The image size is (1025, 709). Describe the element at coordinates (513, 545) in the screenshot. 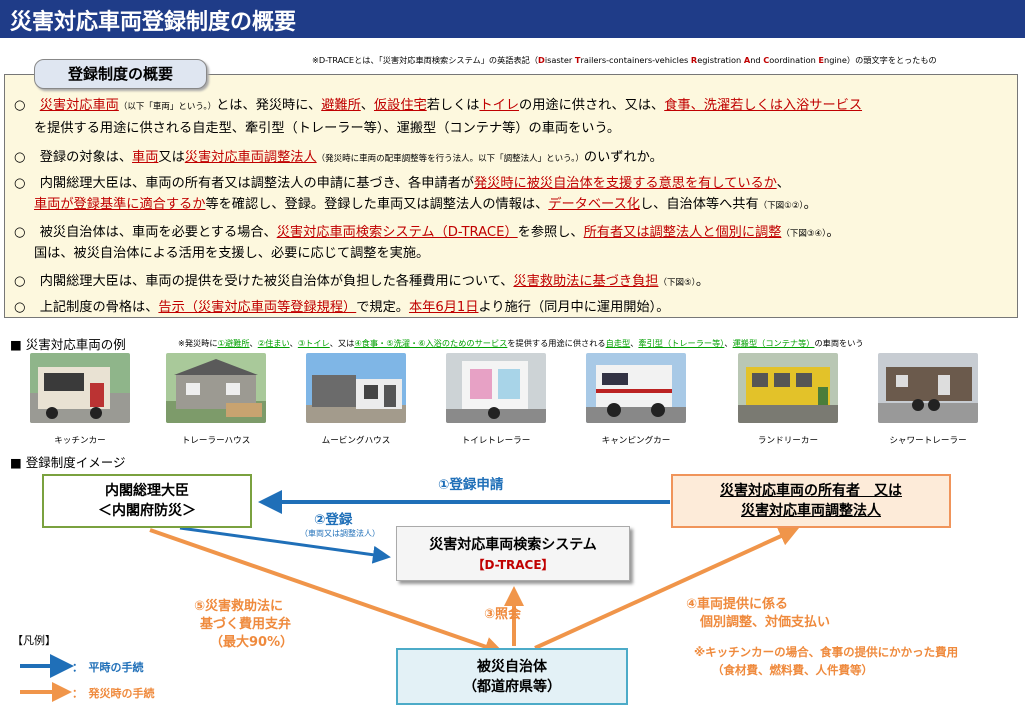

I see `system-title: 災害対応車両検索システム` at that location.